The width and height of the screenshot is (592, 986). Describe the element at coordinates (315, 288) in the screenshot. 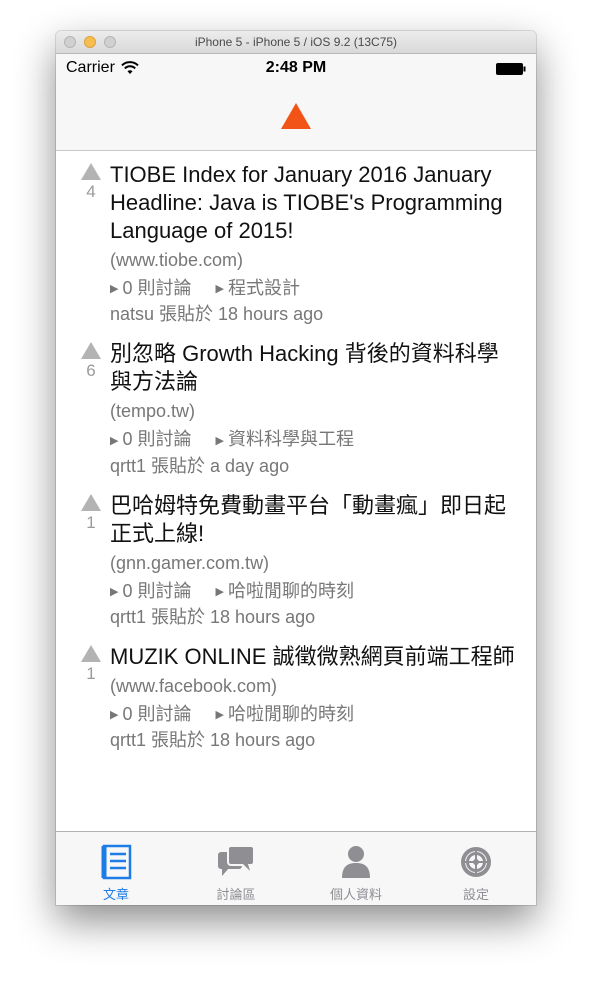

I see `post-meta: ▶ 0 則討論 ▶ 程式設計` at that location.